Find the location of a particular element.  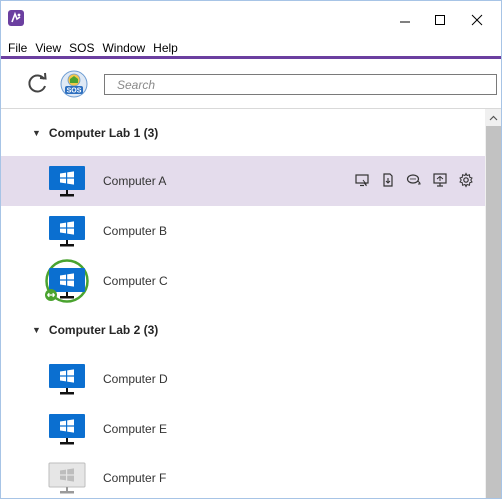

menu-bar: File View SOS Window Help is located at coordinates (251, 49).